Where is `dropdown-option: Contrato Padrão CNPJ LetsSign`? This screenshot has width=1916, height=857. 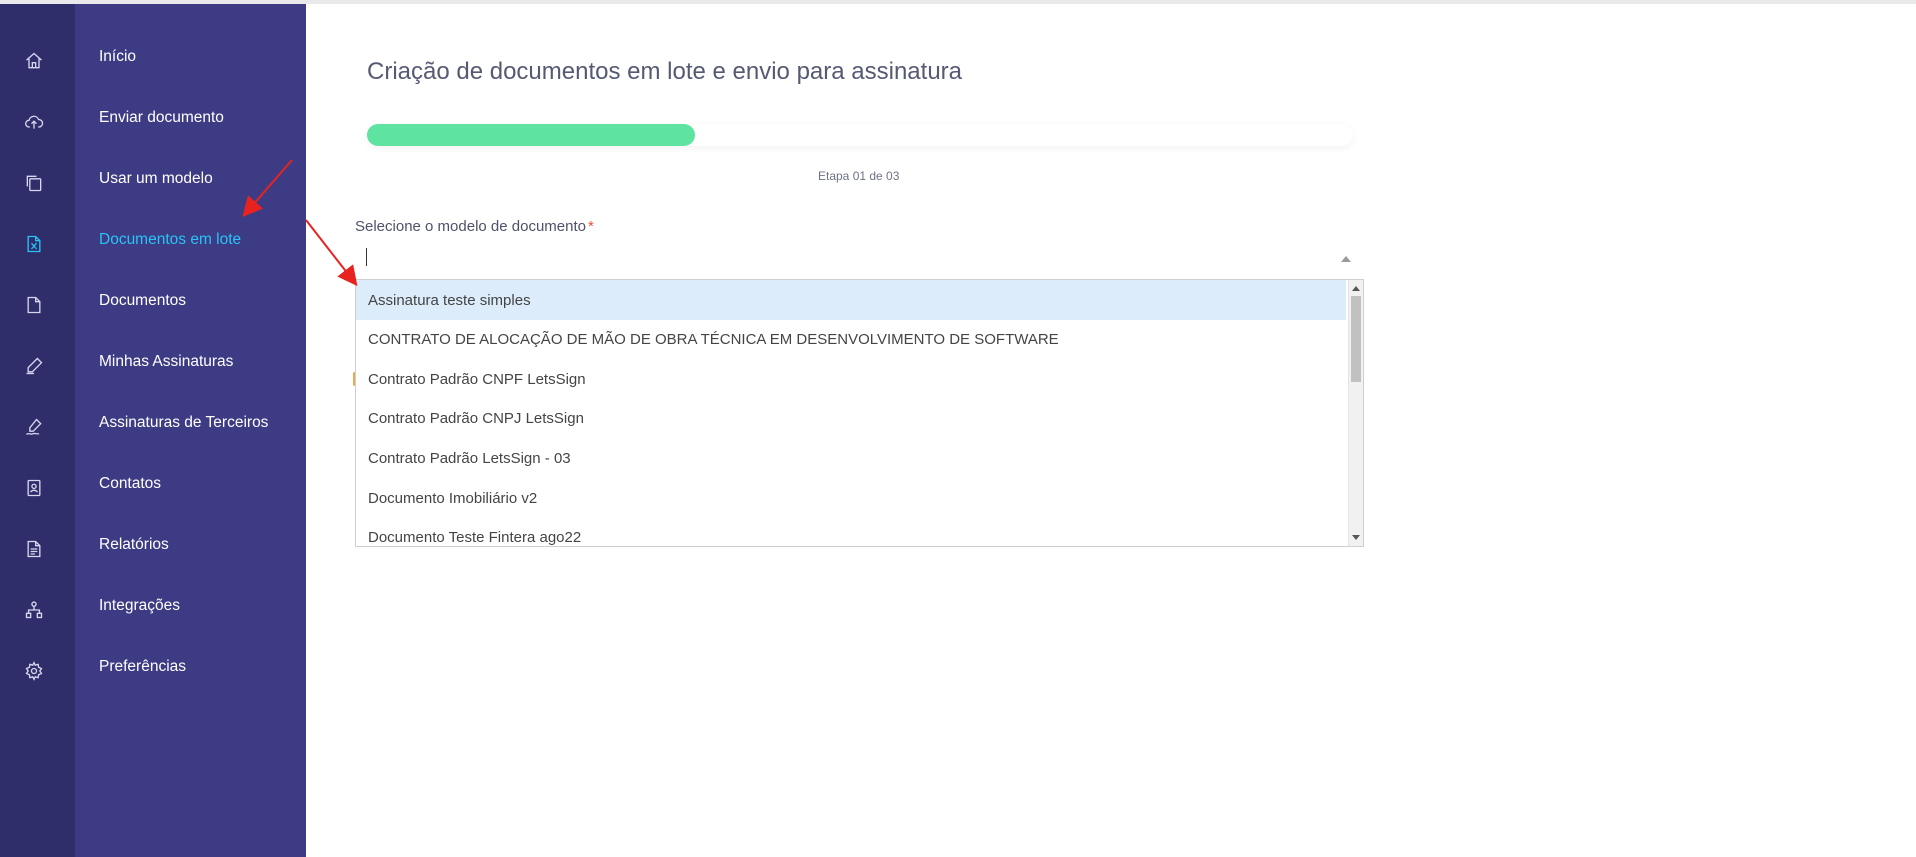 dropdown-option: Contrato Padrão CNPJ LetsSign is located at coordinates (851, 418).